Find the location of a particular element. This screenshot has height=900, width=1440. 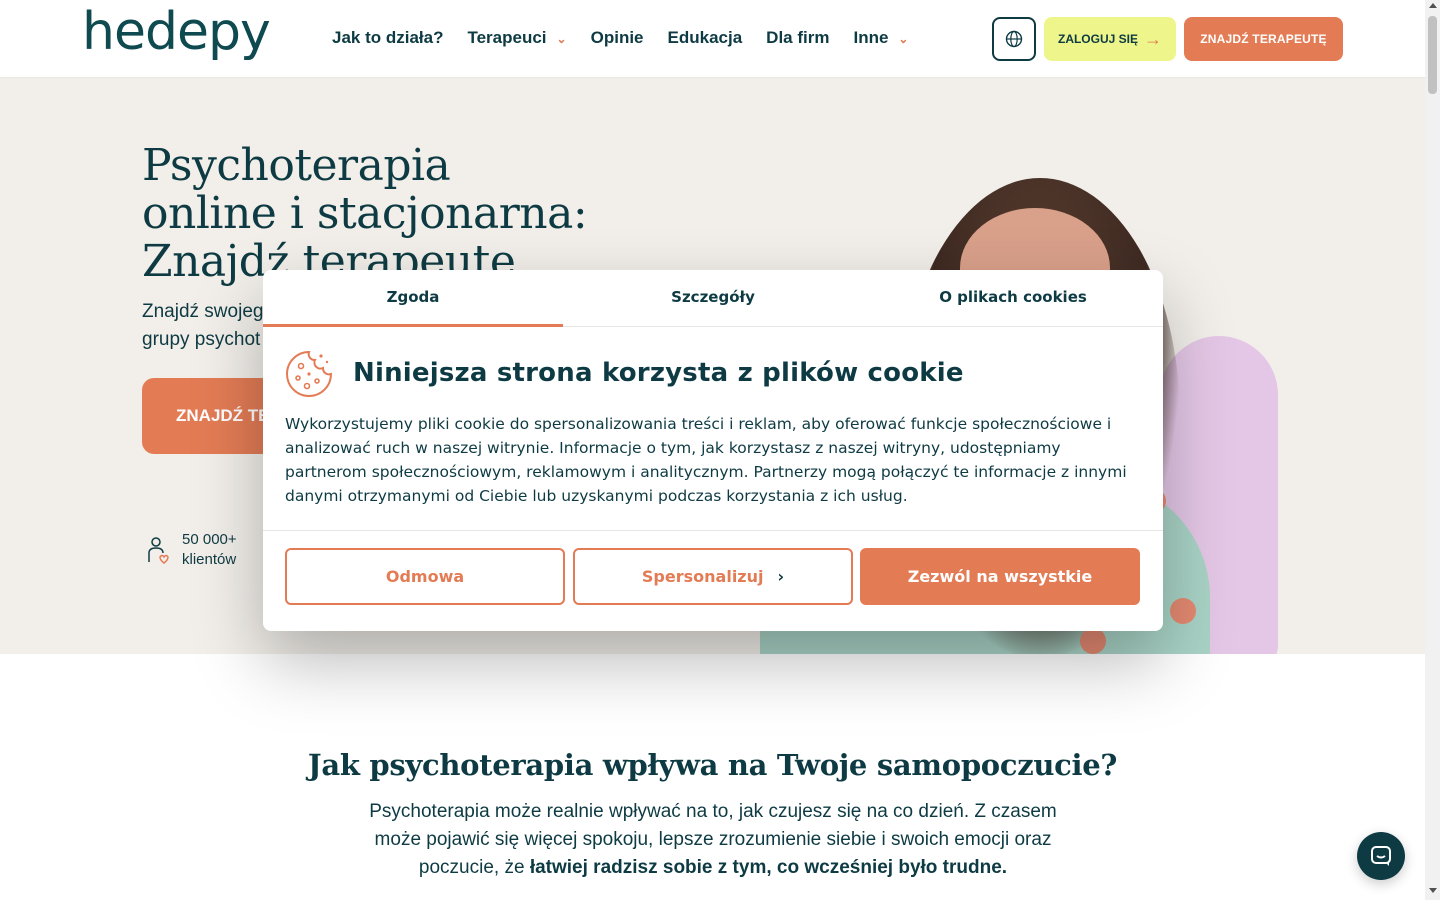

clients-stat: 50 000+ klientów is located at coordinates (191, 550).